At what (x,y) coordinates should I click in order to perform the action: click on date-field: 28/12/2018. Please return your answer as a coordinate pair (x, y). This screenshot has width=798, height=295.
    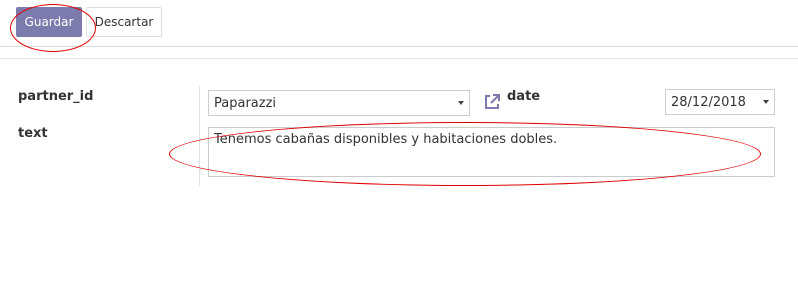
    Looking at the image, I should click on (720, 102).